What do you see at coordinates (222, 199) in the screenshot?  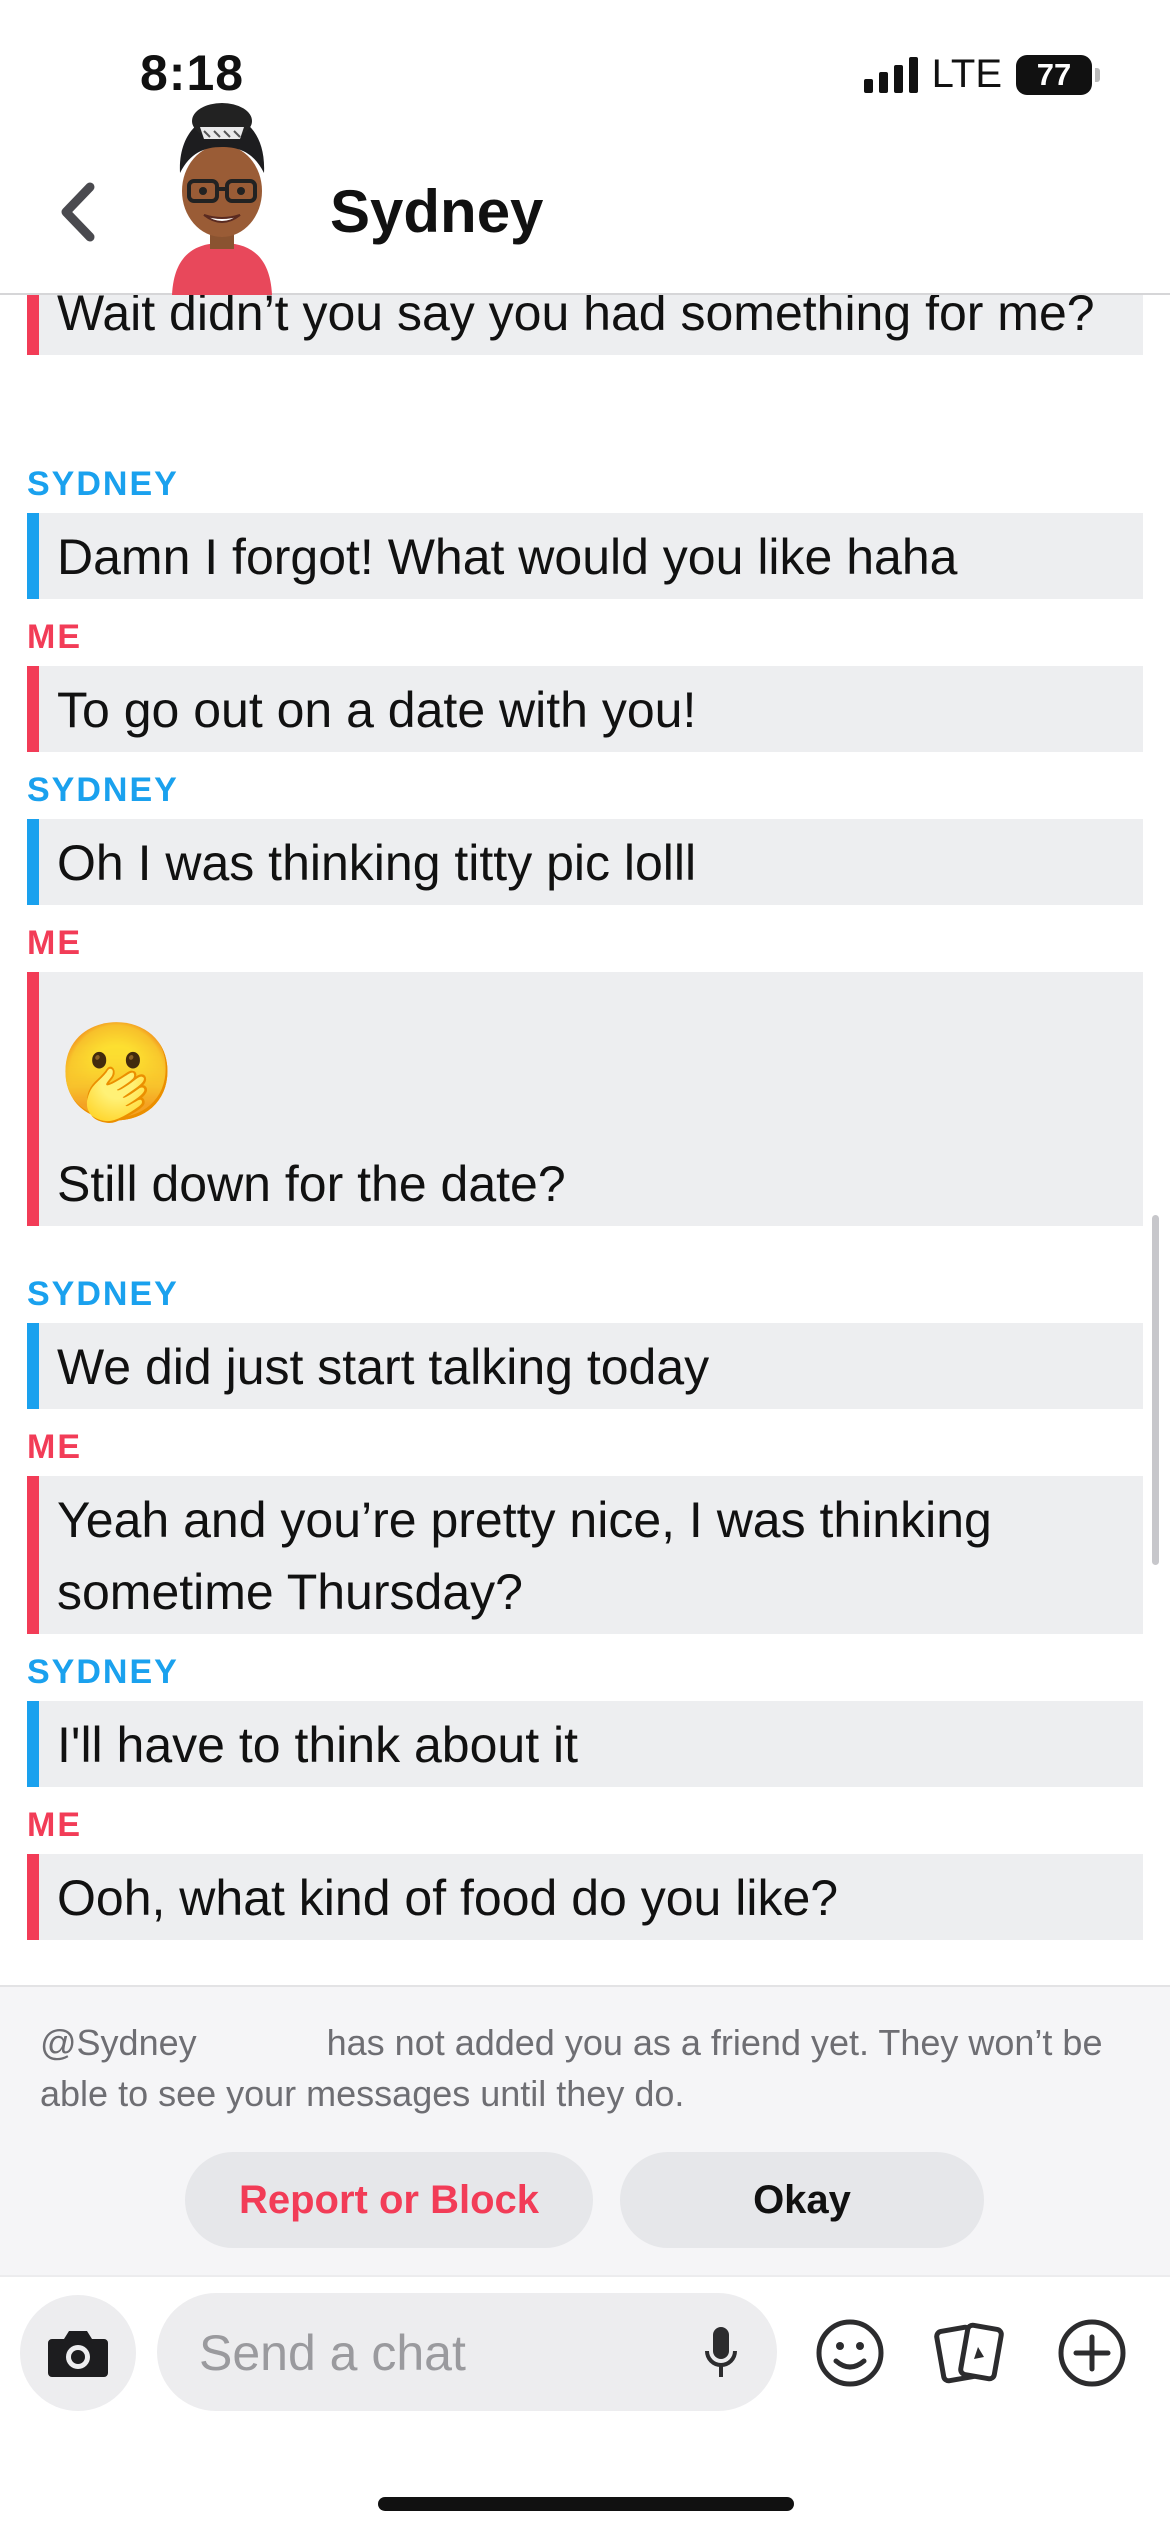 I see `avatar` at bounding box center [222, 199].